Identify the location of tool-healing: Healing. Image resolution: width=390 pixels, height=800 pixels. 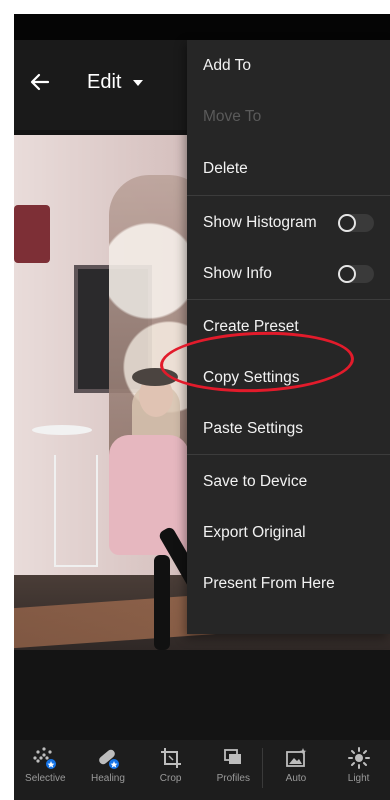
(108, 762).